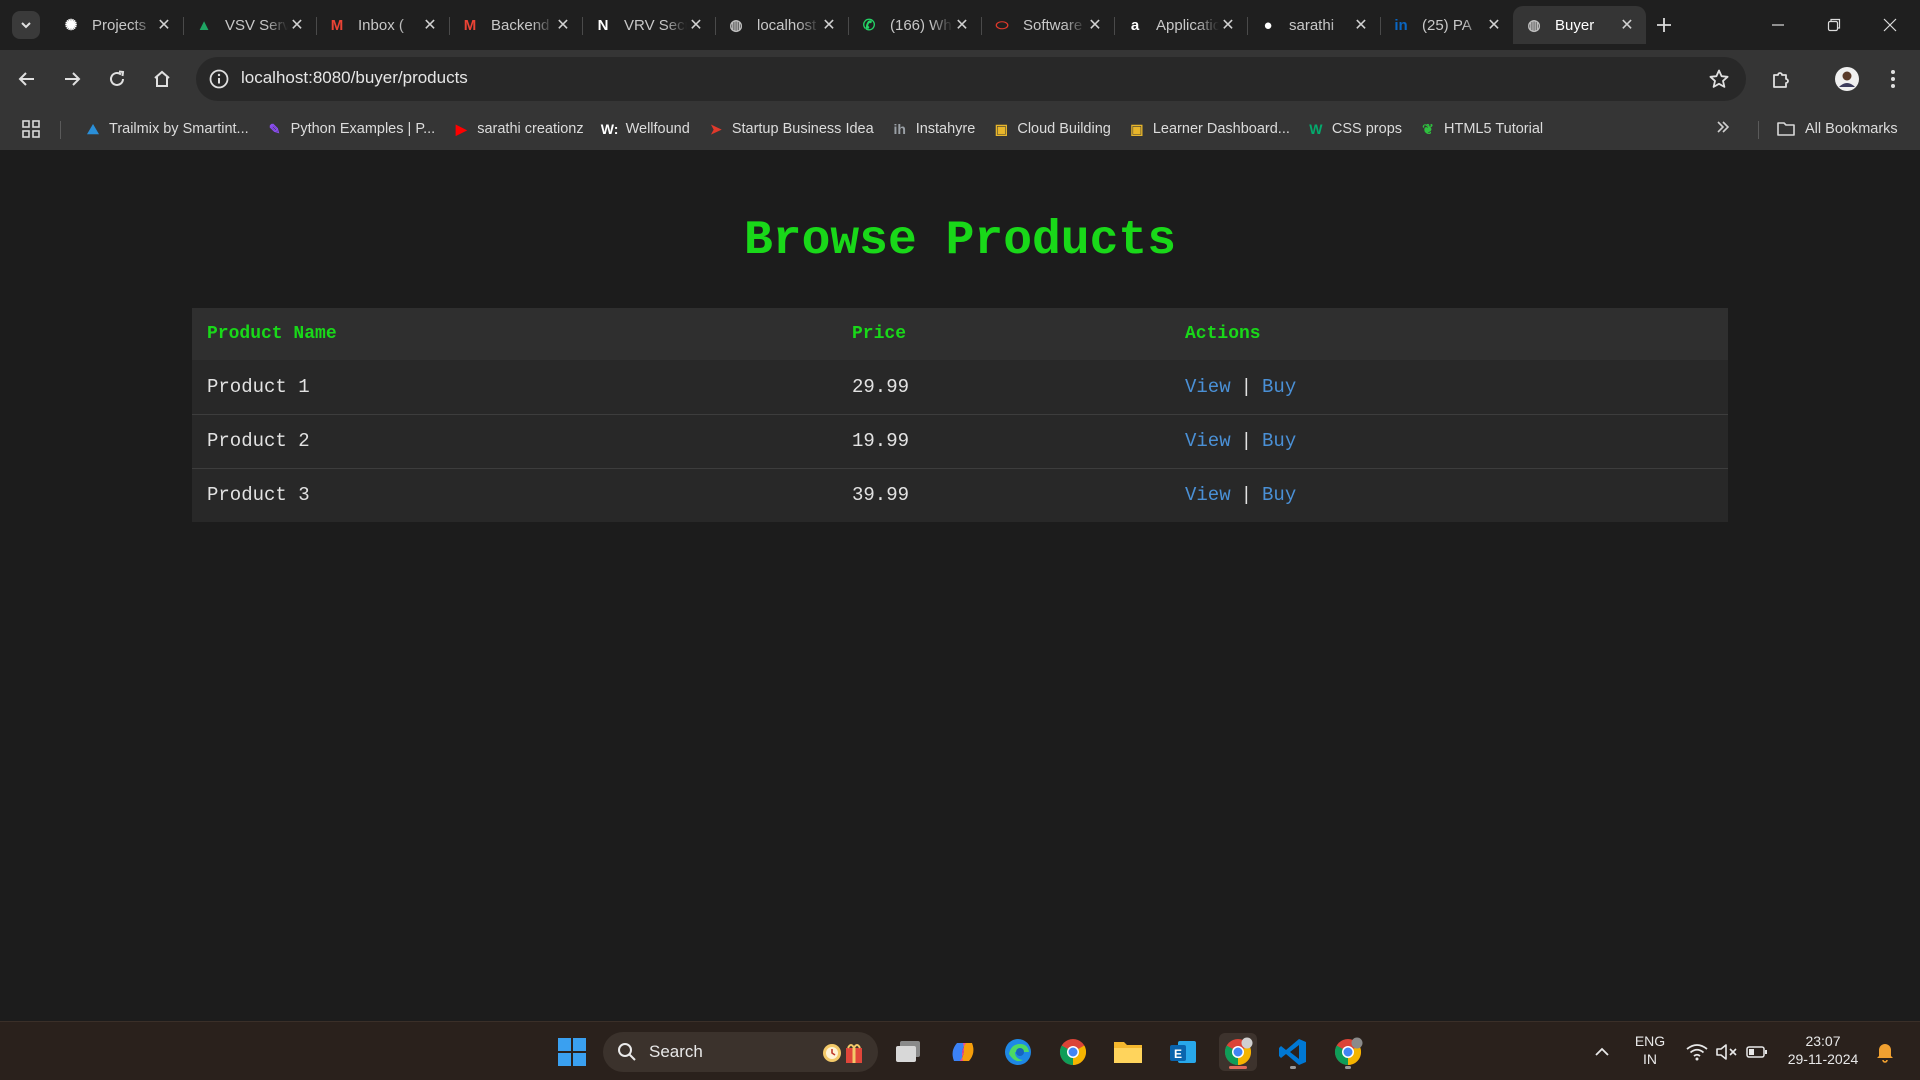 The image size is (1920, 1080). What do you see at coordinates (1052, 129) in the screenshot?
I see `bookmark-item: ▣ Cloud Building` at bounding box center [1052, 129].